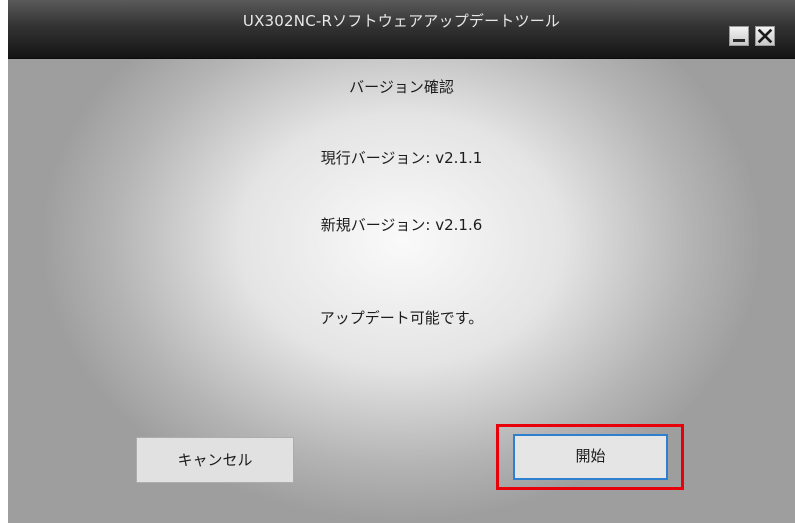 This screenshot has width=795, height=523. I want to click on update-available-text: アップデート可能です。, so click(401, 318).